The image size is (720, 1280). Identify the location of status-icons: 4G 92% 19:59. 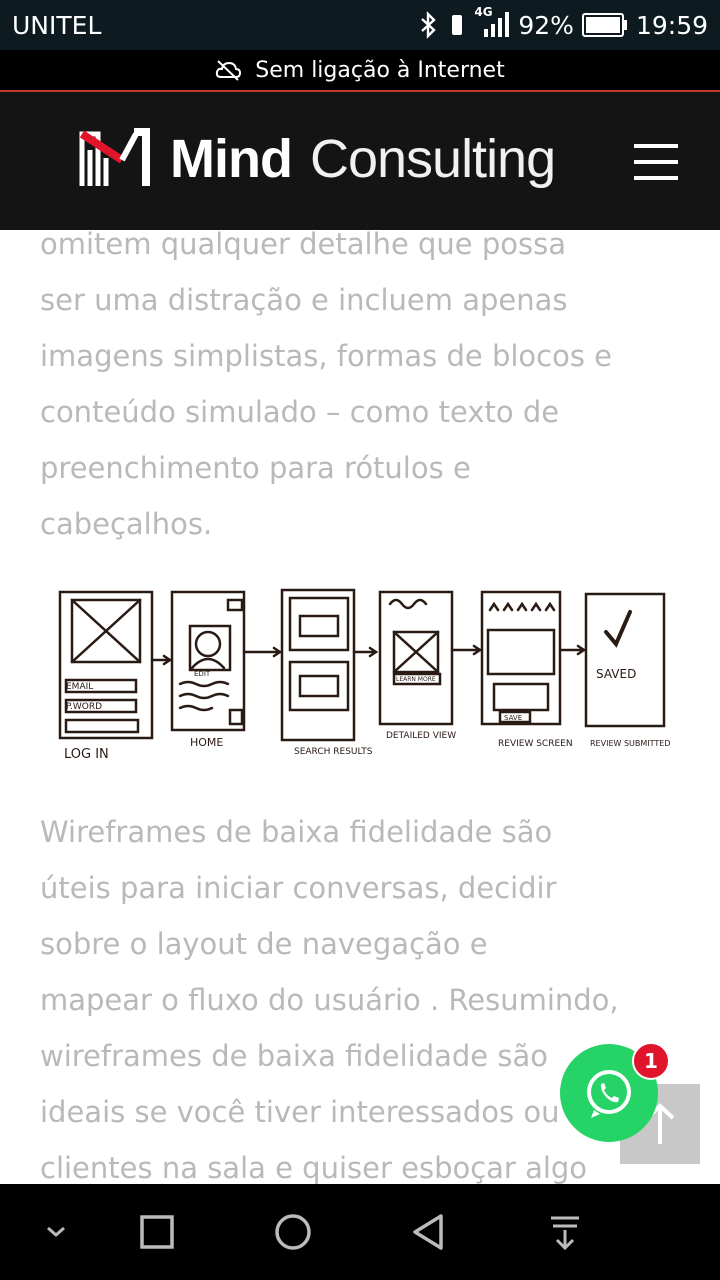
(563, 22).